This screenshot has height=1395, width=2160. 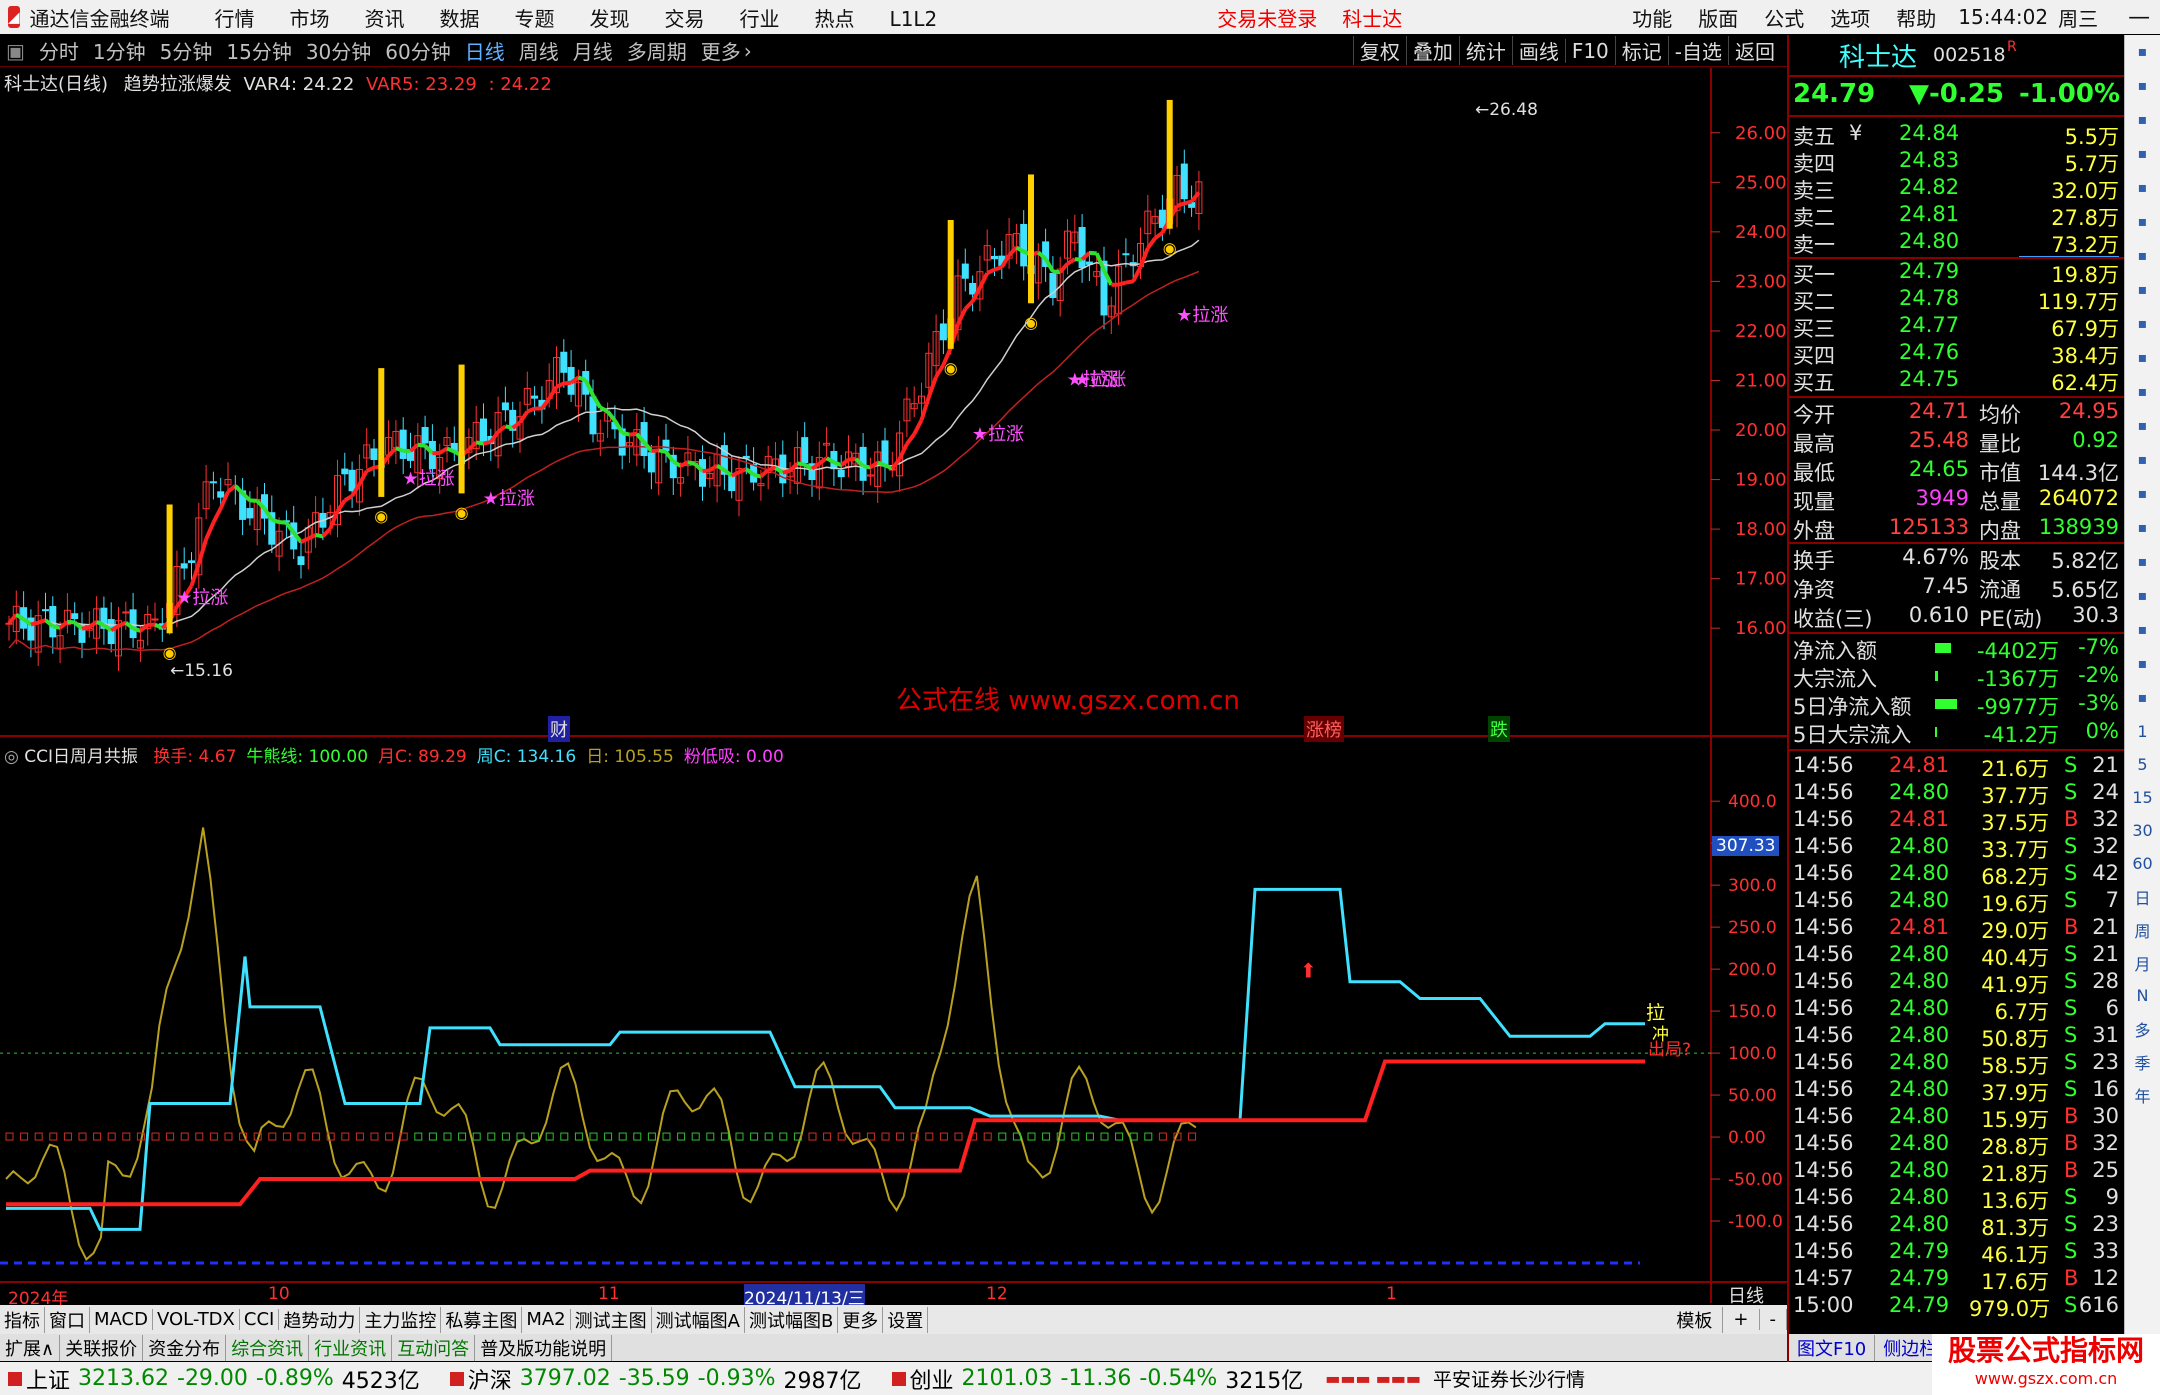 I want to click on tab-period: 月线, so click(x=593, y=50).